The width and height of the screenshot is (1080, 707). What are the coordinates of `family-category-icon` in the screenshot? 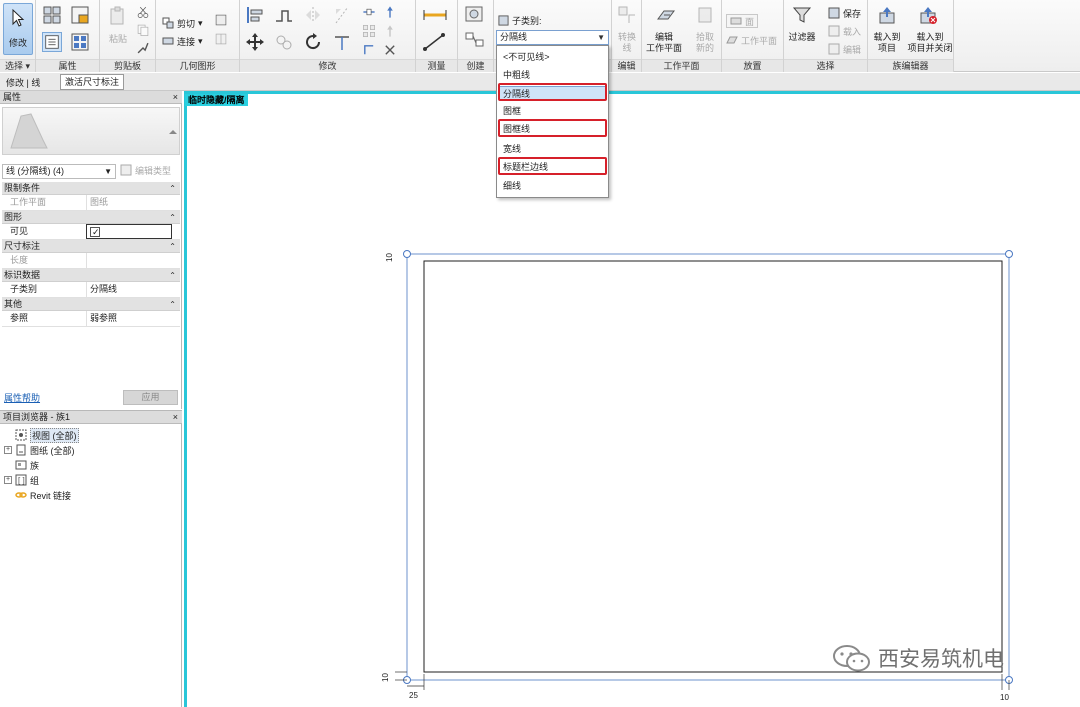 It's located at (80, 15).